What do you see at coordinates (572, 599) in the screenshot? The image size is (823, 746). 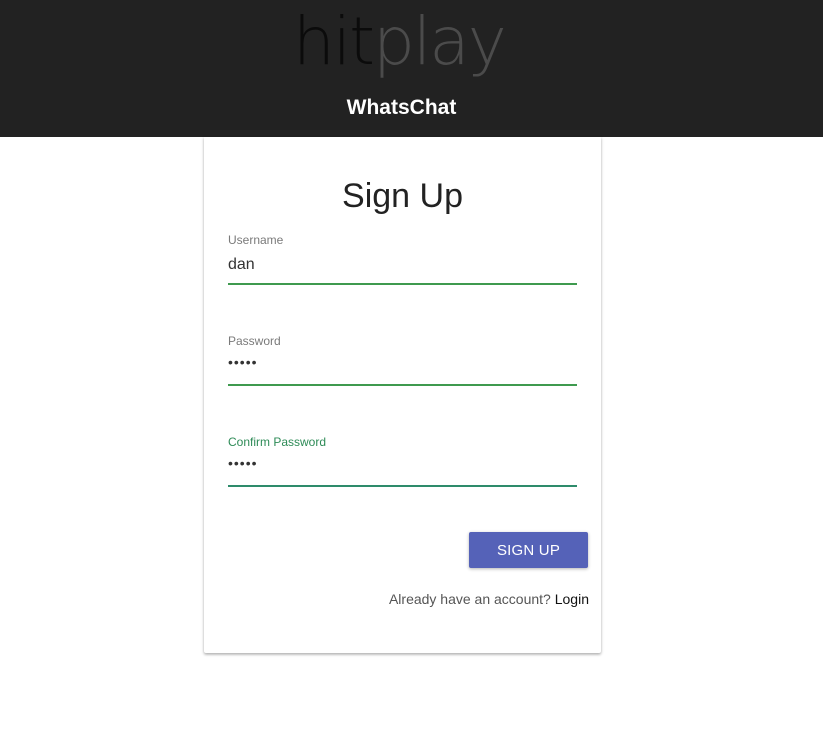 I see `login-link: Login` at bounding box center [572, 599].